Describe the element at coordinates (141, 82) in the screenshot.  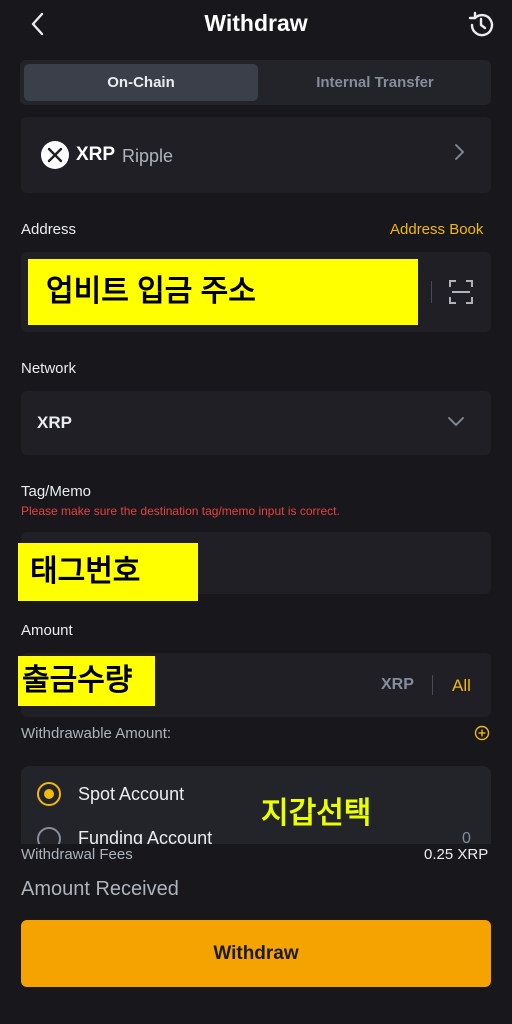
I see `tab-on-chain: On-Chain` at that location.